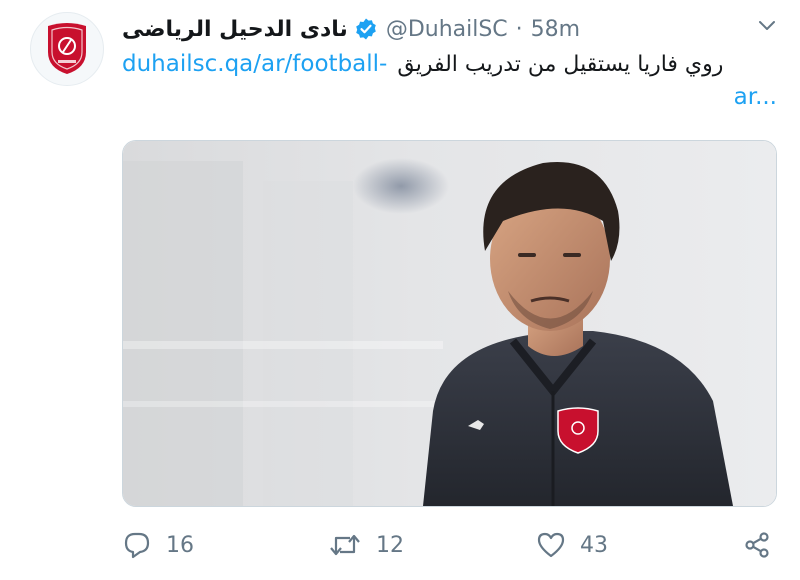 The height and width of the screenshot is (580, 800). I want to click on tweet-actions: 16 12 43, so click(449, 545).